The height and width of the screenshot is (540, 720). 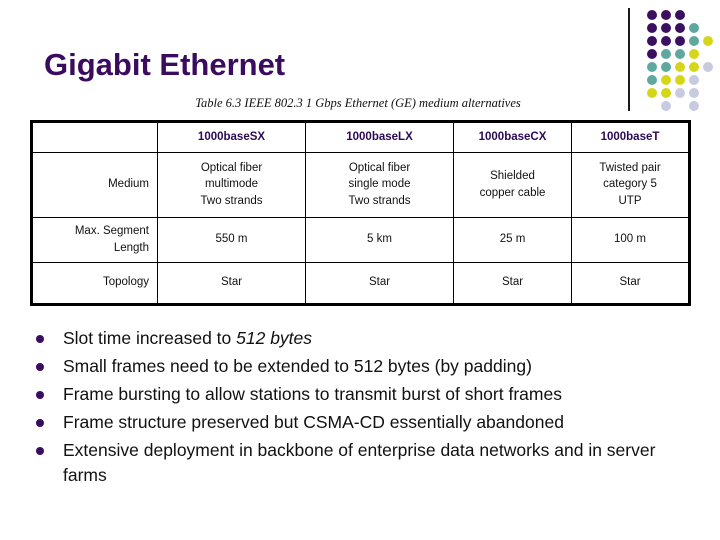 What do you see at coordinates (512, 137) in the screenshot?
I see `table-header-cx: 1000baseCX` at bounding box center [512, 137].